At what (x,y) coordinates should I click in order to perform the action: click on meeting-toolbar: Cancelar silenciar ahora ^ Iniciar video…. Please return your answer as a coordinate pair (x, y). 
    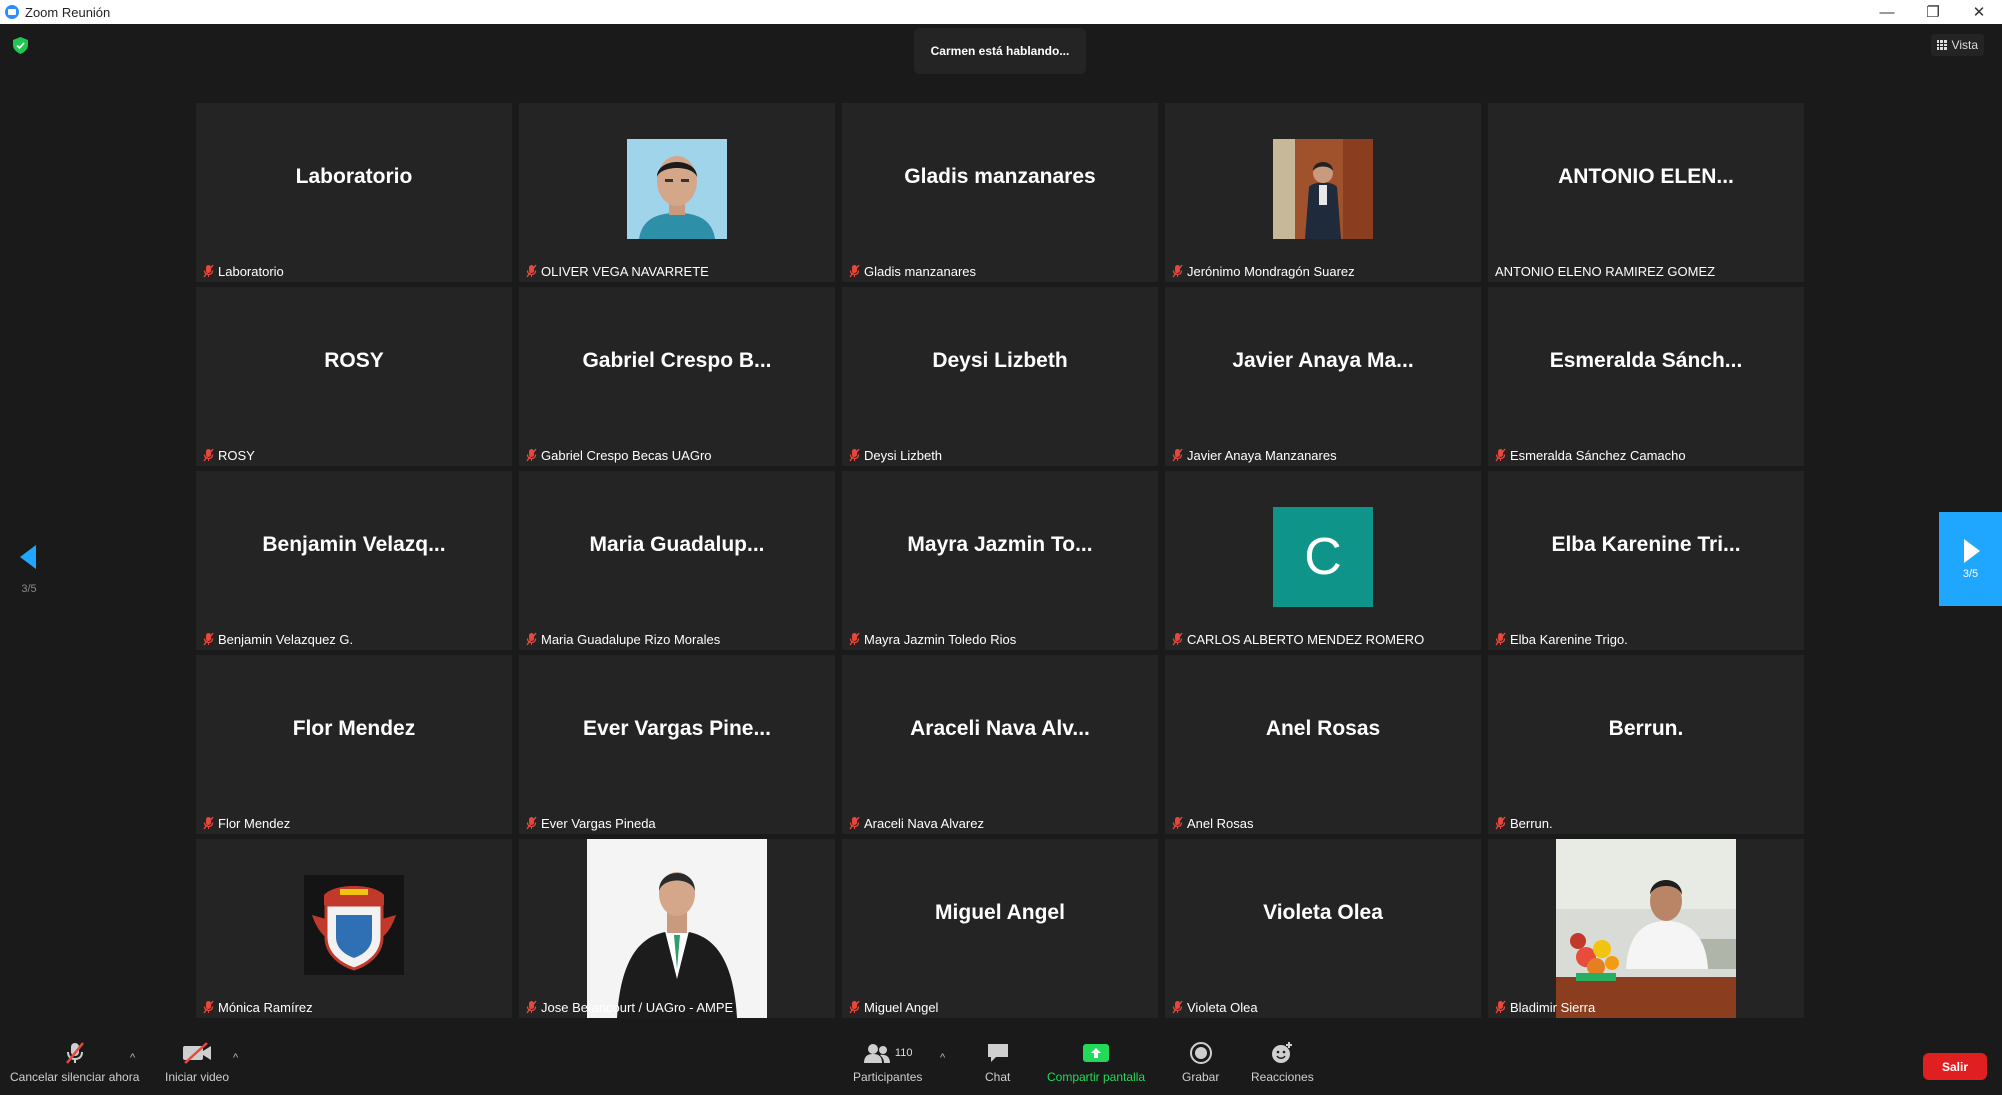
    Looking at the image, I should click on (1001, 1059).